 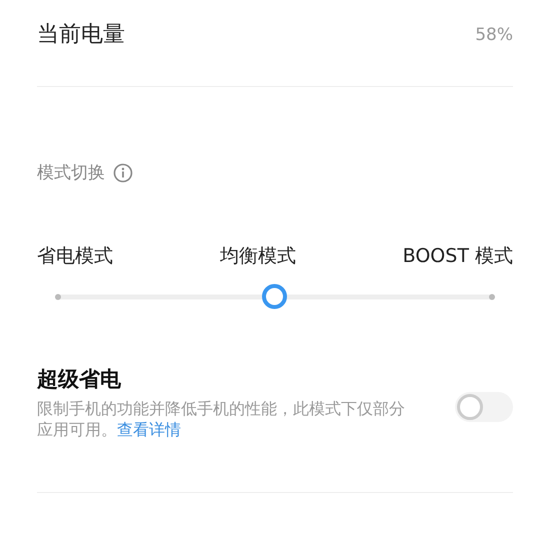 I want to click on battery-value: 58%, so click(x=494, y=35).